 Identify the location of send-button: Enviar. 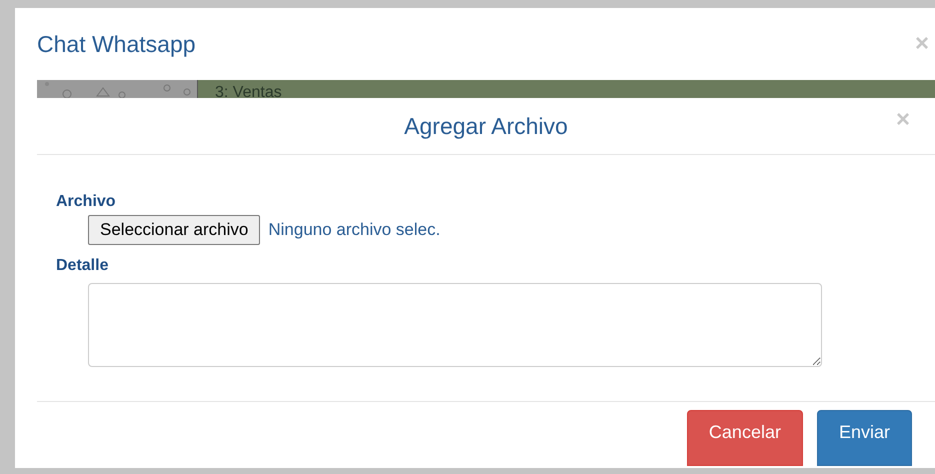
(864, 438).